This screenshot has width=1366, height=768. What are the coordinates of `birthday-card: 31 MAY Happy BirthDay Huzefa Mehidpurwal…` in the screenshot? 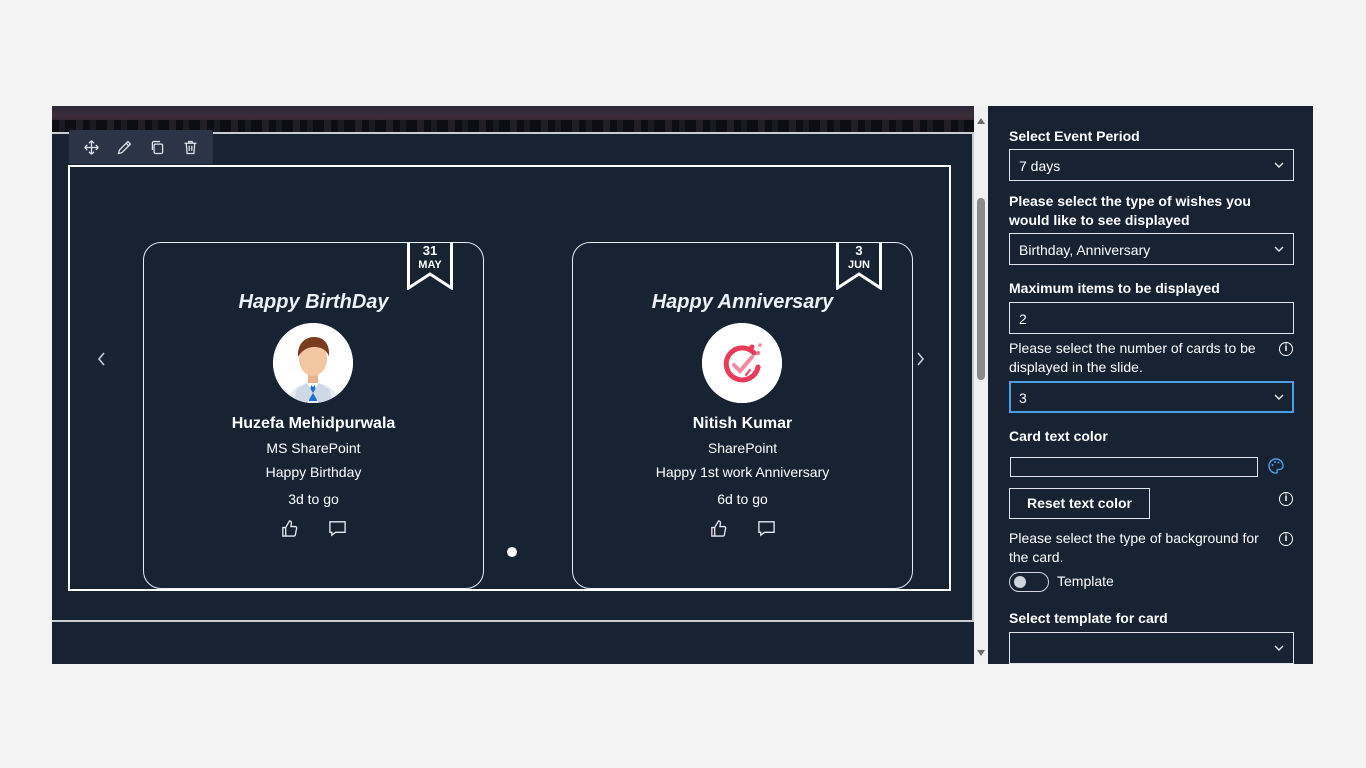 It's located at (313, 415).